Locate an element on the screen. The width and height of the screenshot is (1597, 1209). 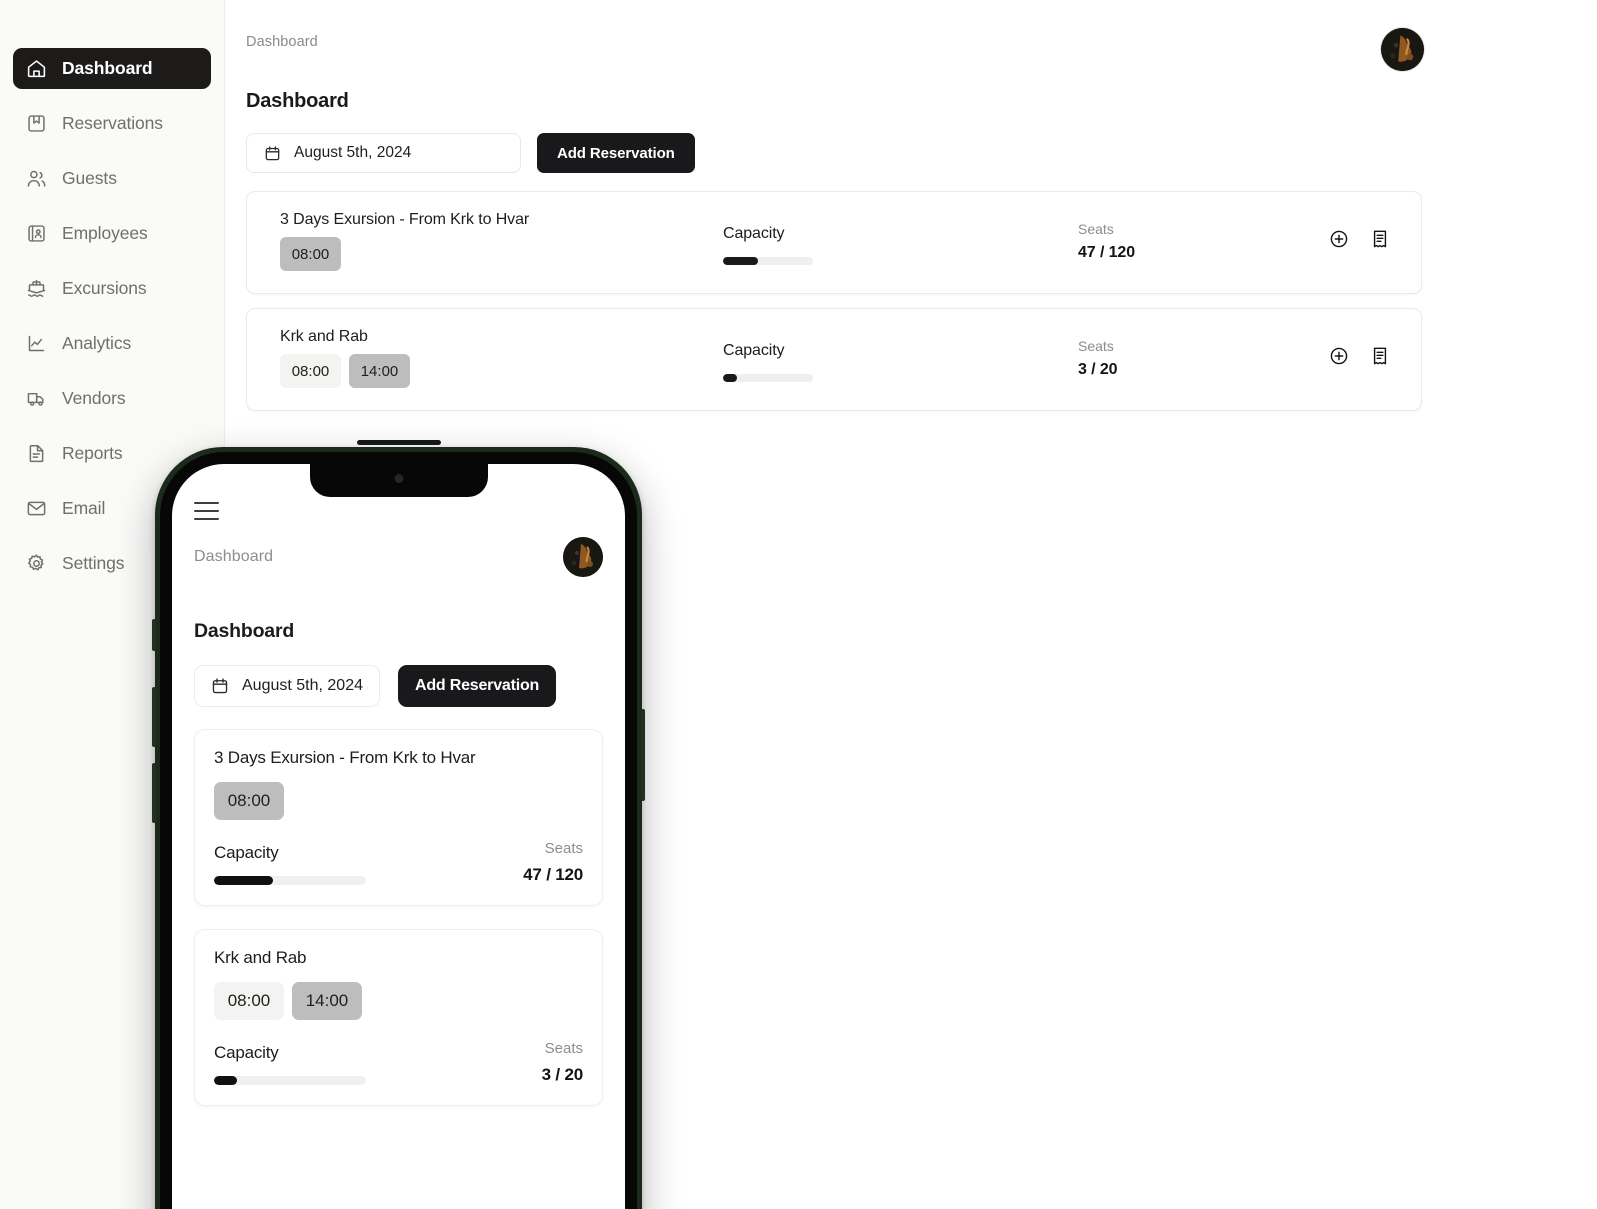
add-reservation-button: Add Reservation is located at coordinates (616, 153).